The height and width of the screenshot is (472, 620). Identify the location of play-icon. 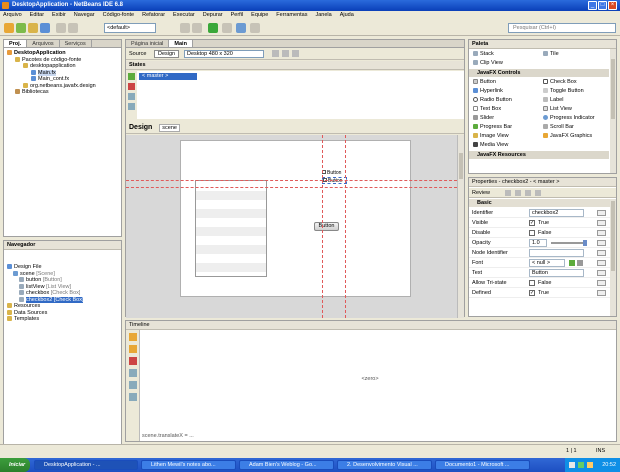
(133, 373).